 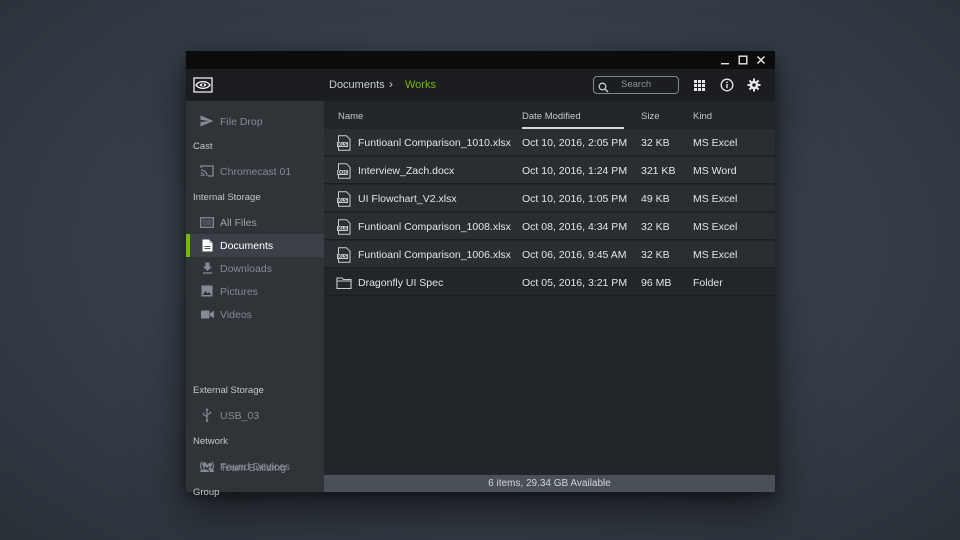 What do you see at coordinates (727, 85) in the screenshot?
I see `info-icon` at bounding box center [727, 85].